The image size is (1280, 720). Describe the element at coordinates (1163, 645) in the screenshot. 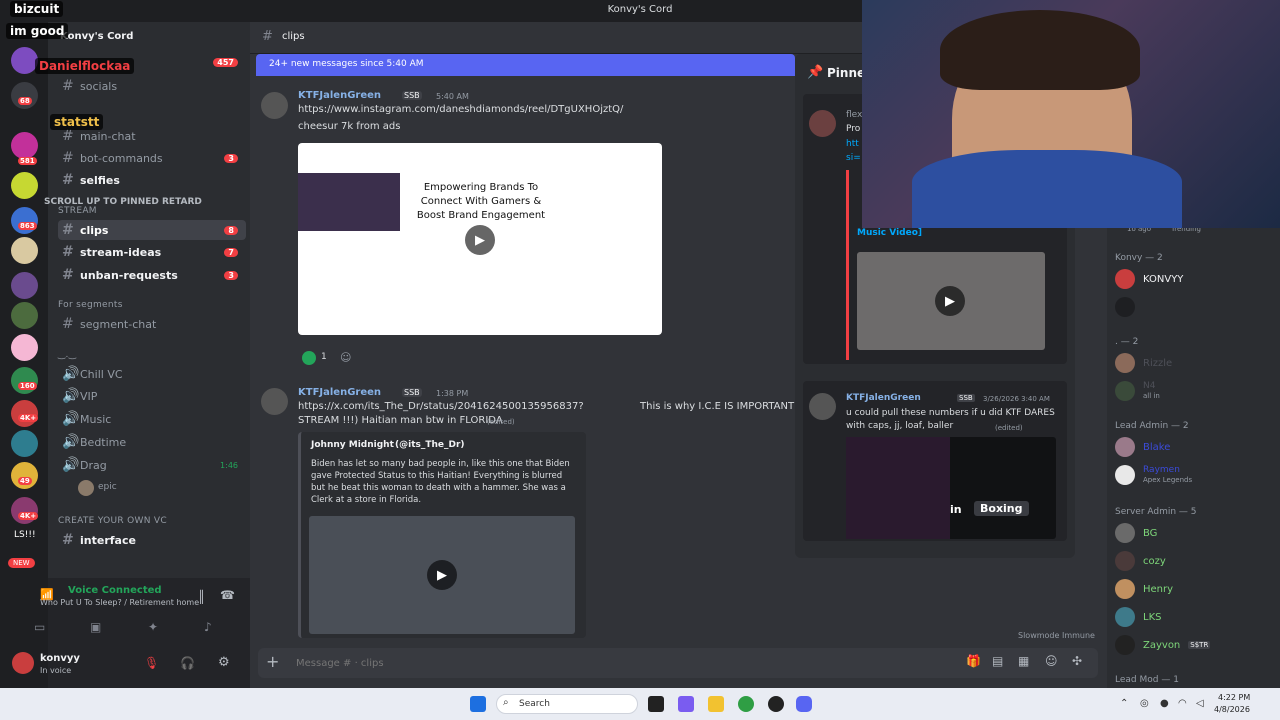

I see `member-item: Zayvon S$TR` at that location.